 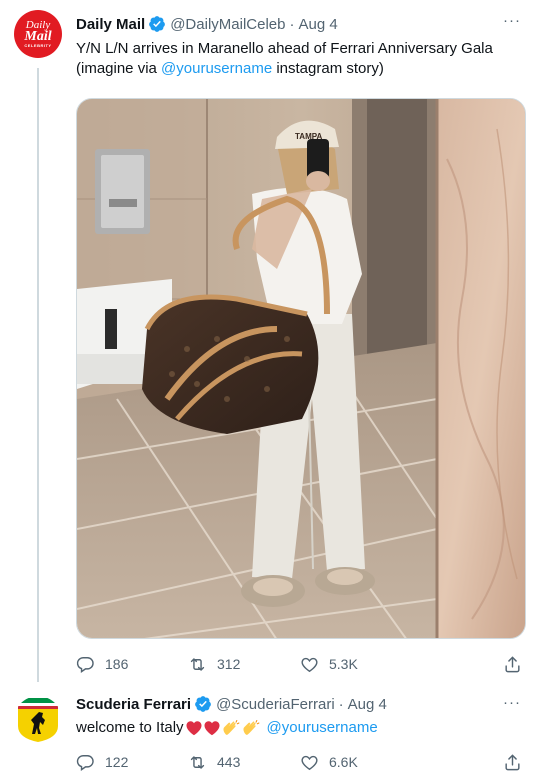 What do you see at coordinates (343, 664) in the screenshot?
I see `like-count: 5.3K` at bounding box center [343, 664].